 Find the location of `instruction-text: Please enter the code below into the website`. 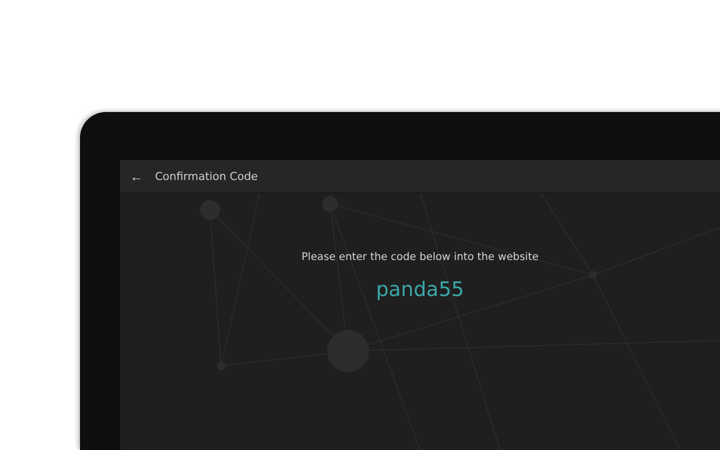

instruction-text: Please enter the code below into the website is located at coordinates (420, 257).